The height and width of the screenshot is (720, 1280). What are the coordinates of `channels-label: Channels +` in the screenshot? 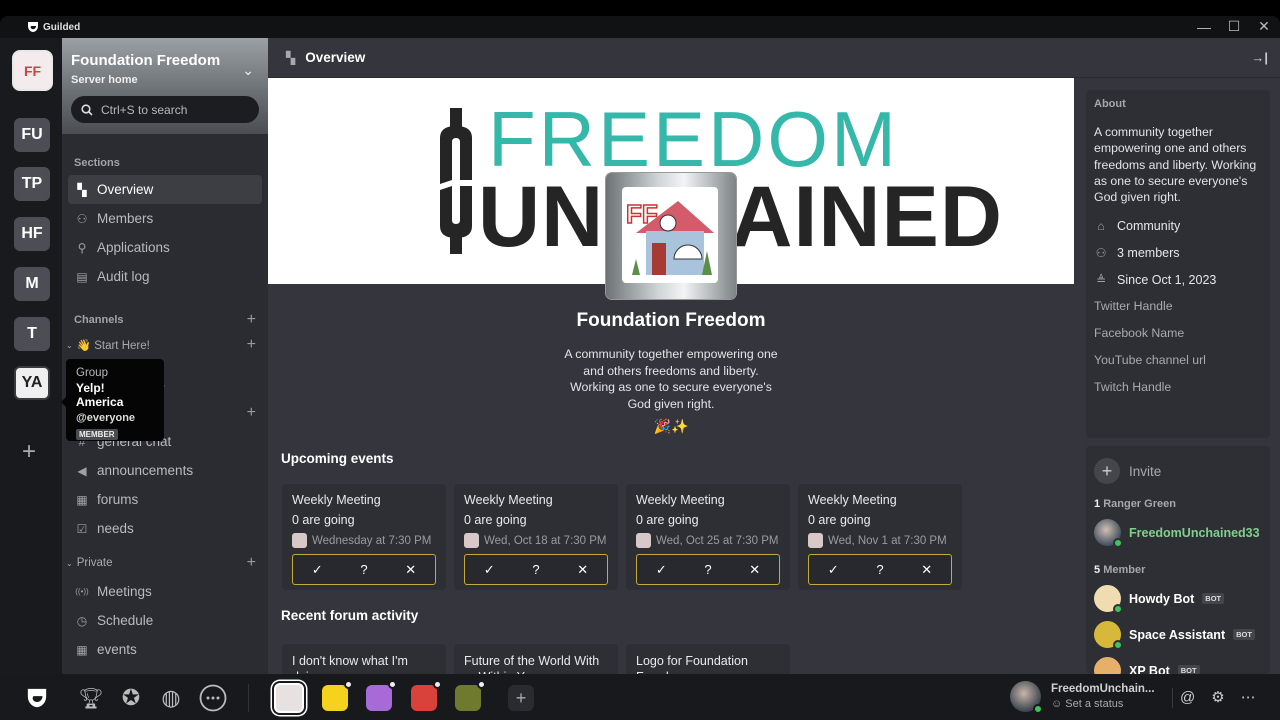 It's located at (165, 320).